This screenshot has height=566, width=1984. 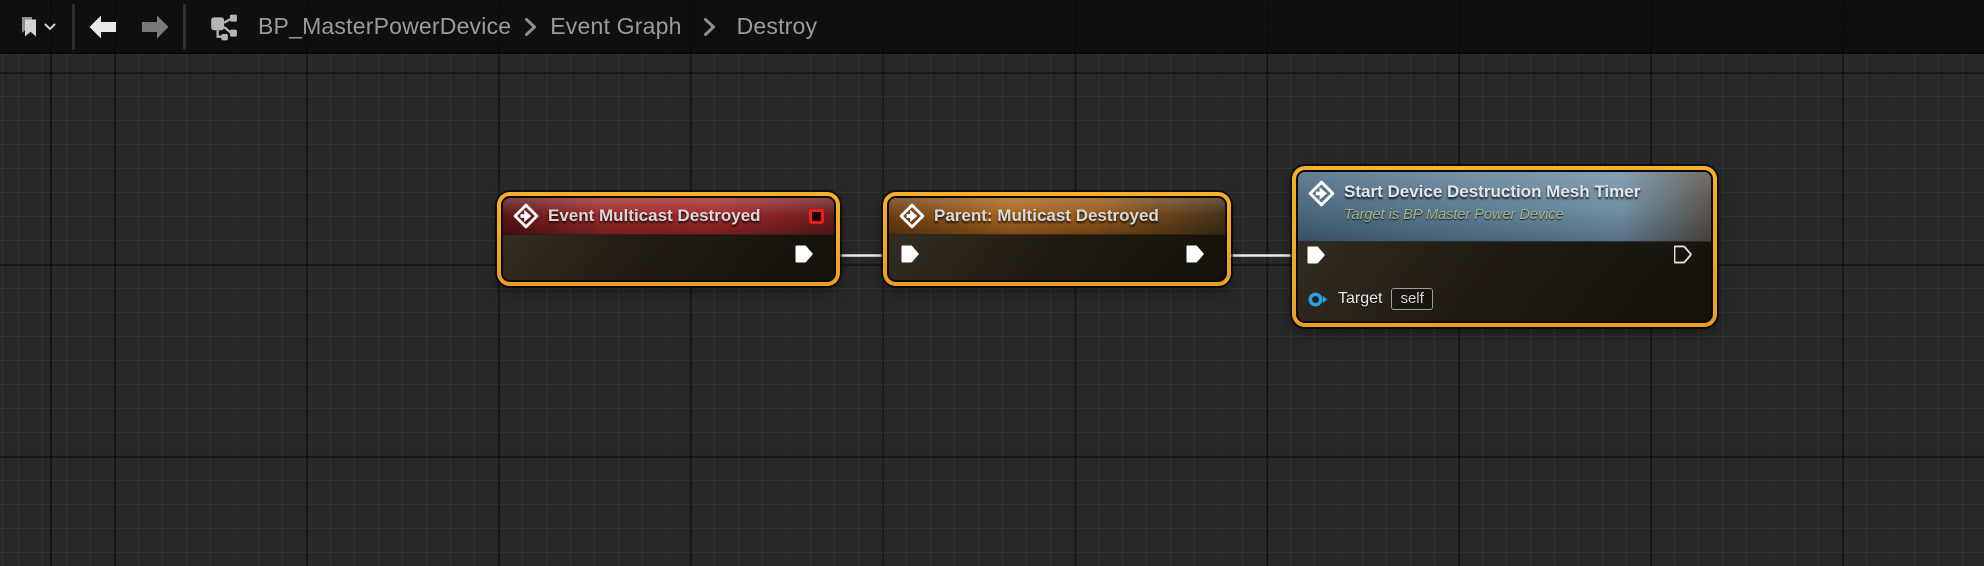 What do you see at coordinates (615, 26) in the screenshot?
I see `breadcrumb-item-event-graph: Event Graph` at bounding box center [615, 26].